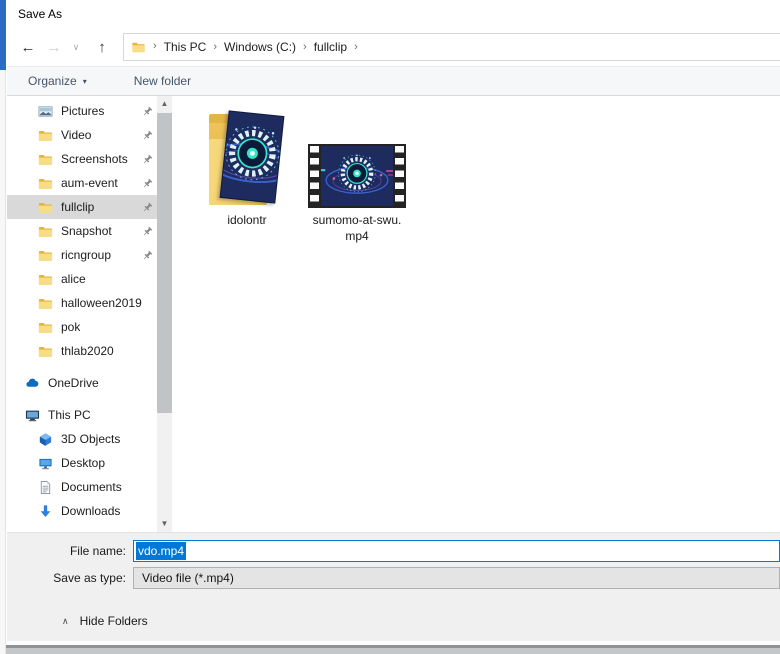 The width and height of the screenshot is (780, 654). I want to click on title-bar: Save As, so click(393, 14).